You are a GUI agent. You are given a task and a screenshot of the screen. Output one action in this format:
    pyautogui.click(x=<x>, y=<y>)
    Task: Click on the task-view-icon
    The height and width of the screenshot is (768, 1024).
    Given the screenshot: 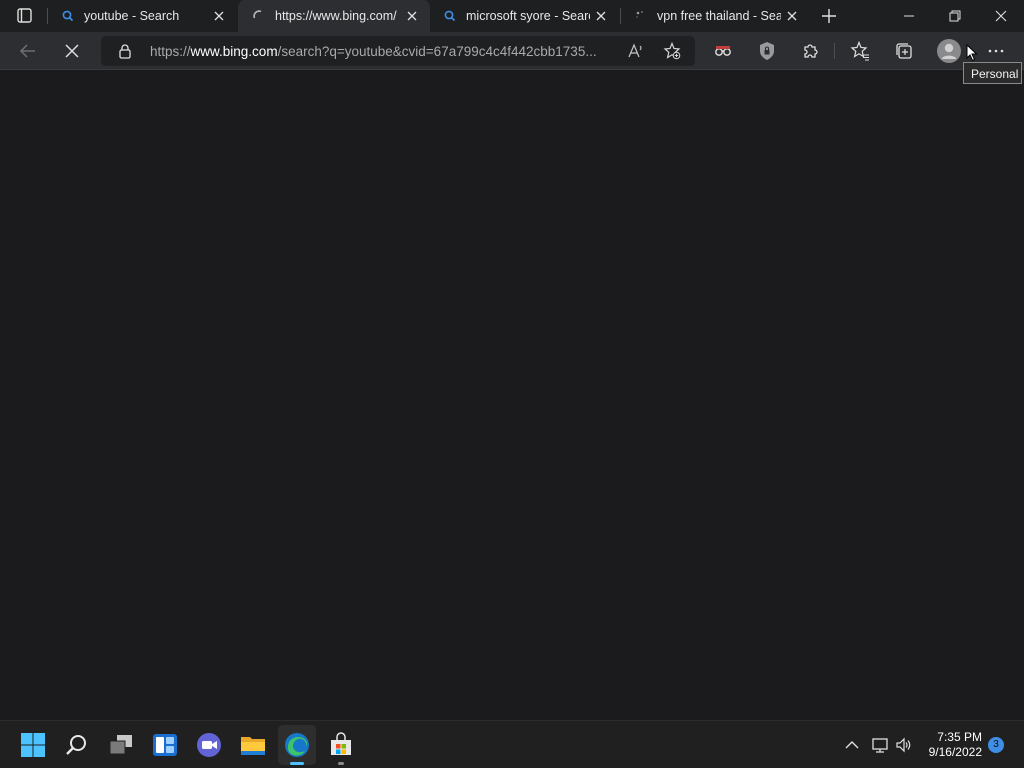 What is the action you would take?
    pyautogui.click(x=121, y=745)
    